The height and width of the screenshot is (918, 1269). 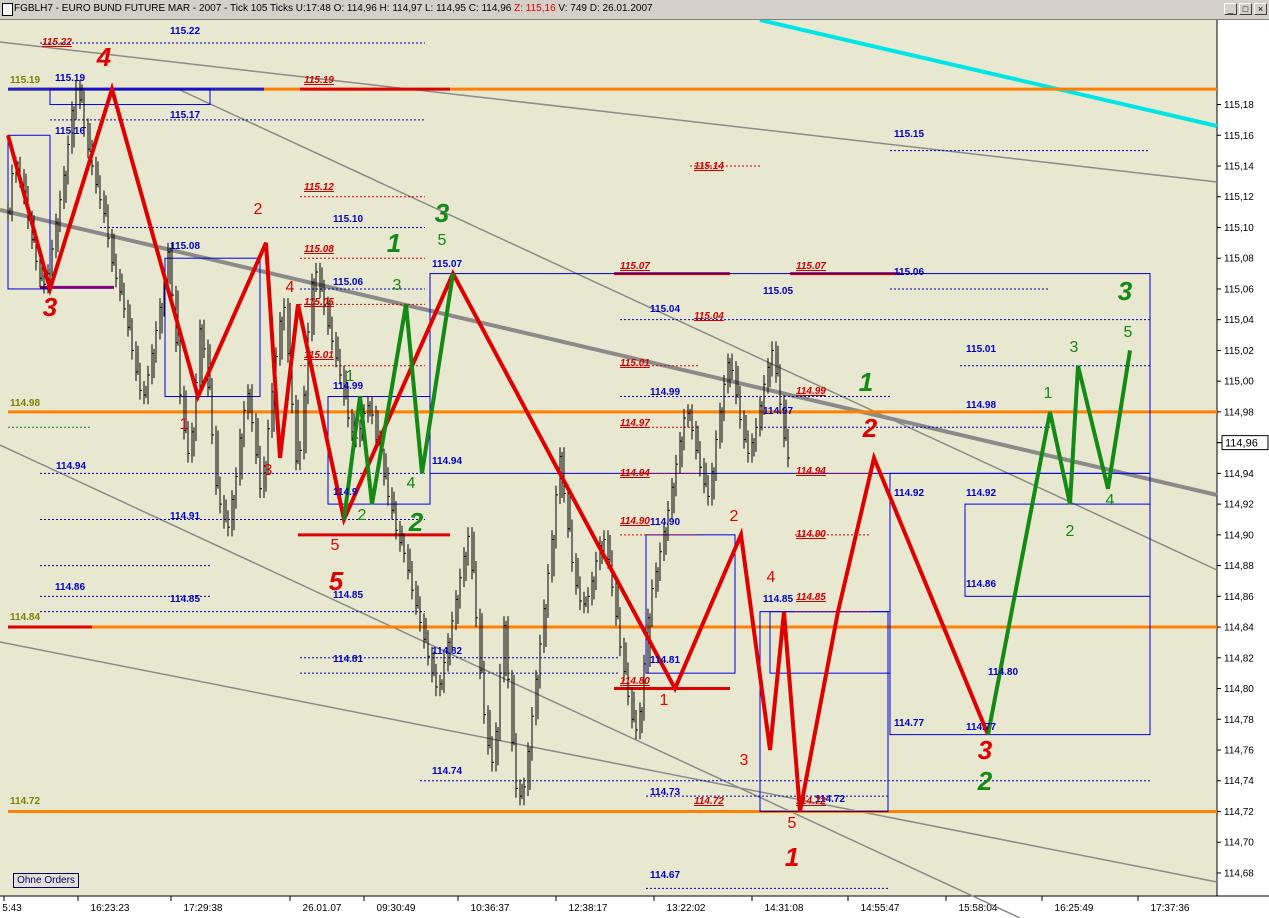 I want to click on u-value: 17:48, so click(x=318, y=8).